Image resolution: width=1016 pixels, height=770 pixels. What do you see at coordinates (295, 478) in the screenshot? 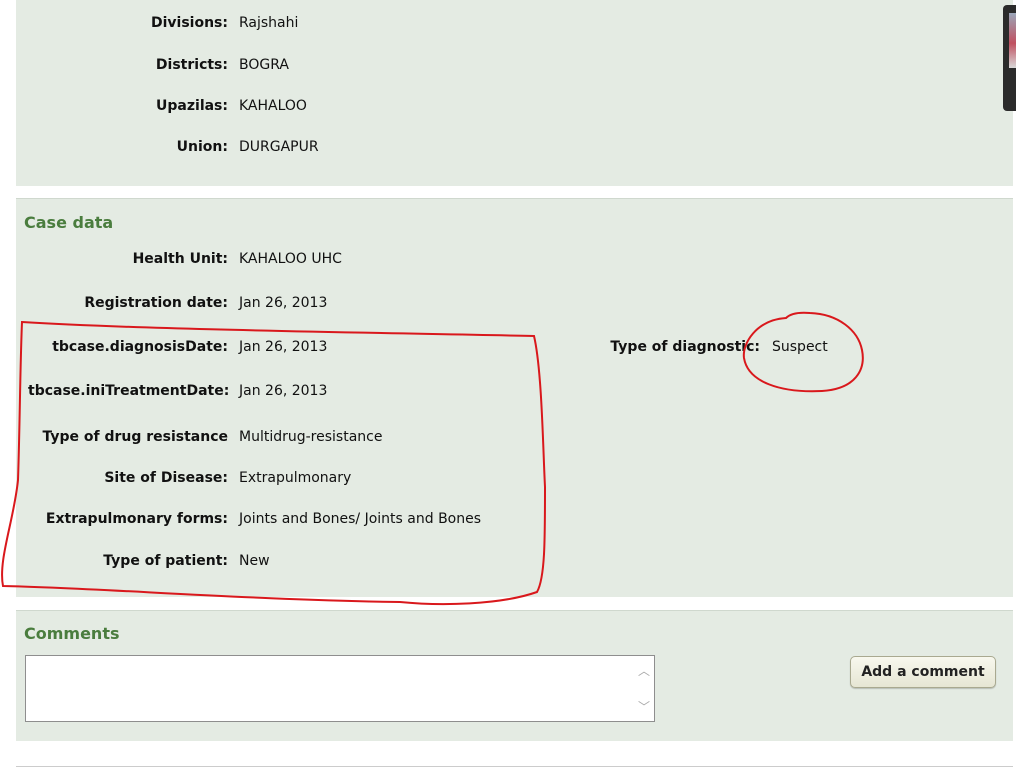
I see `site-of-disease-value: Extrapulmonary` at bounding box center [295, 478].